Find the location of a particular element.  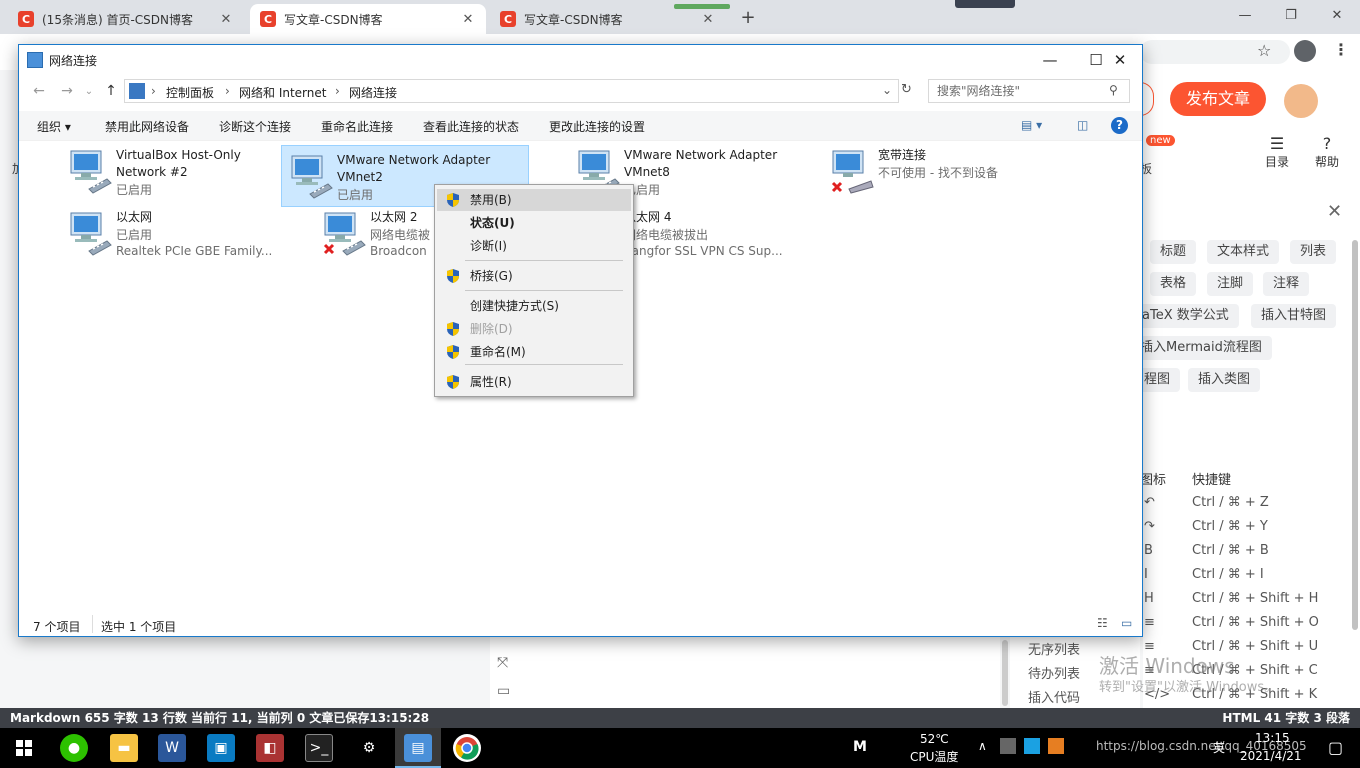

context-menu-item: 状态(U) is located at coordinates (534, 223).